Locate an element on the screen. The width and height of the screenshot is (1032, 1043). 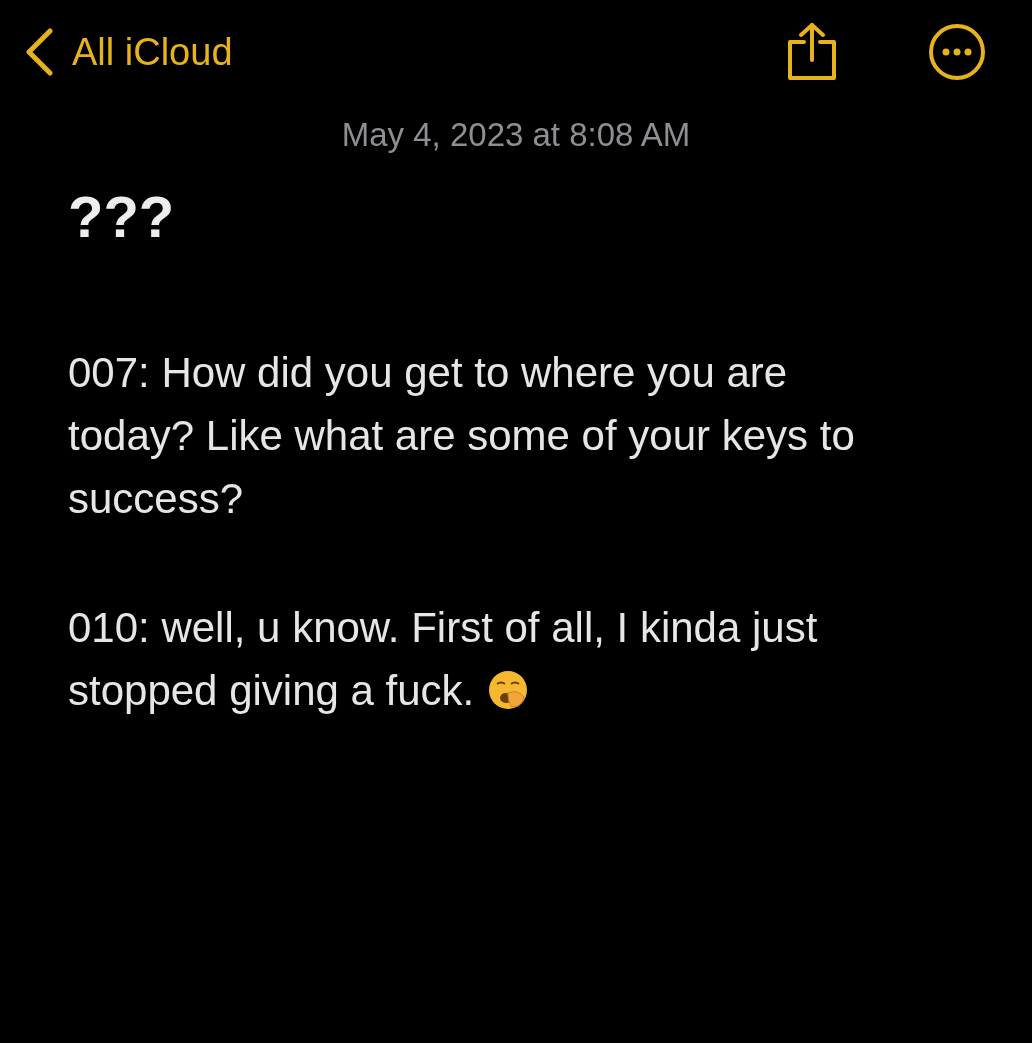
chevron-left-icon is located at coordinates (39, 52).